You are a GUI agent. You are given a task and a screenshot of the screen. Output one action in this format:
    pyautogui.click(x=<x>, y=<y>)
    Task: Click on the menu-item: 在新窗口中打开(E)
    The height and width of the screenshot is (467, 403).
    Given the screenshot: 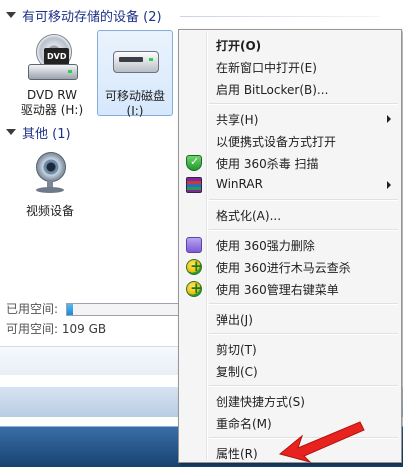 What is the action you would take?
    pyautogui.click(x=290, y=67)
    